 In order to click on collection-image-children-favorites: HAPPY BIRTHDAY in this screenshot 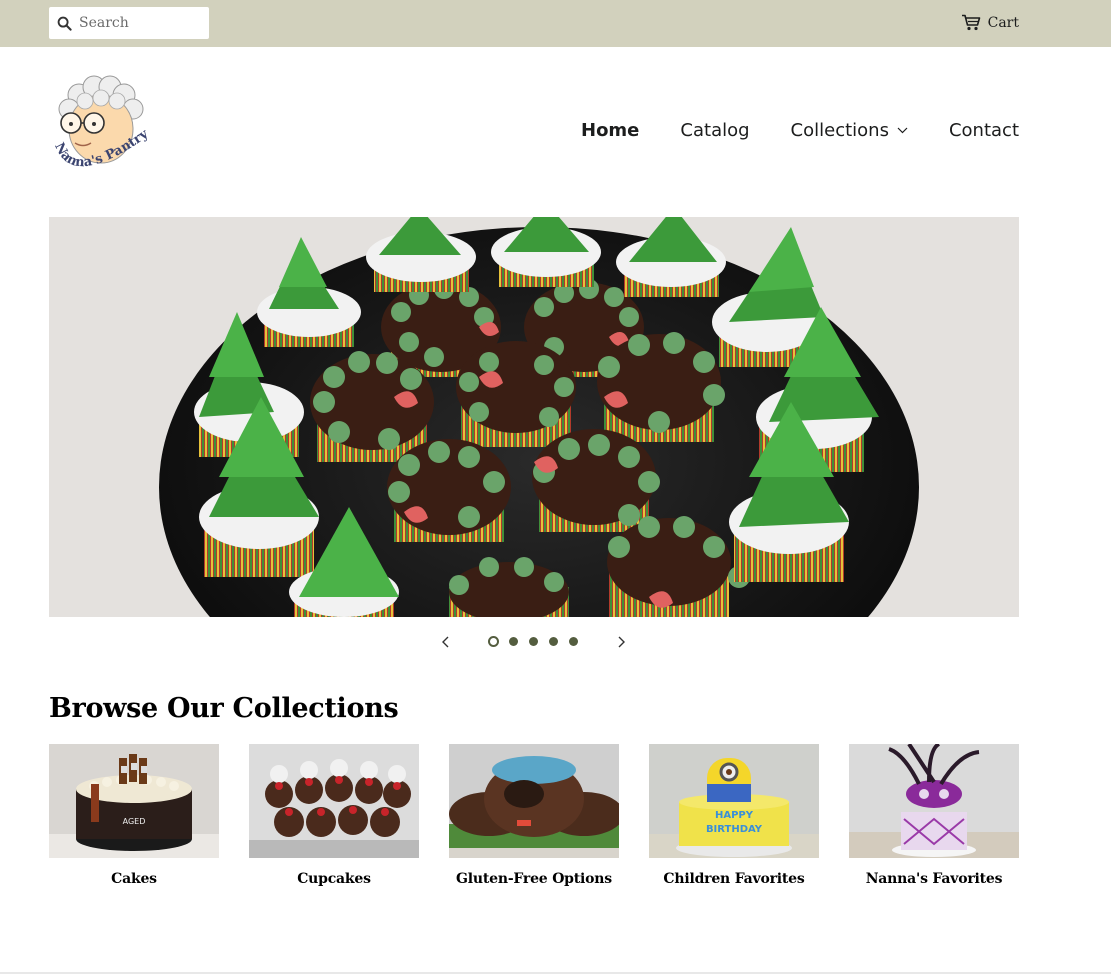, I will do `click(734, 801)`.